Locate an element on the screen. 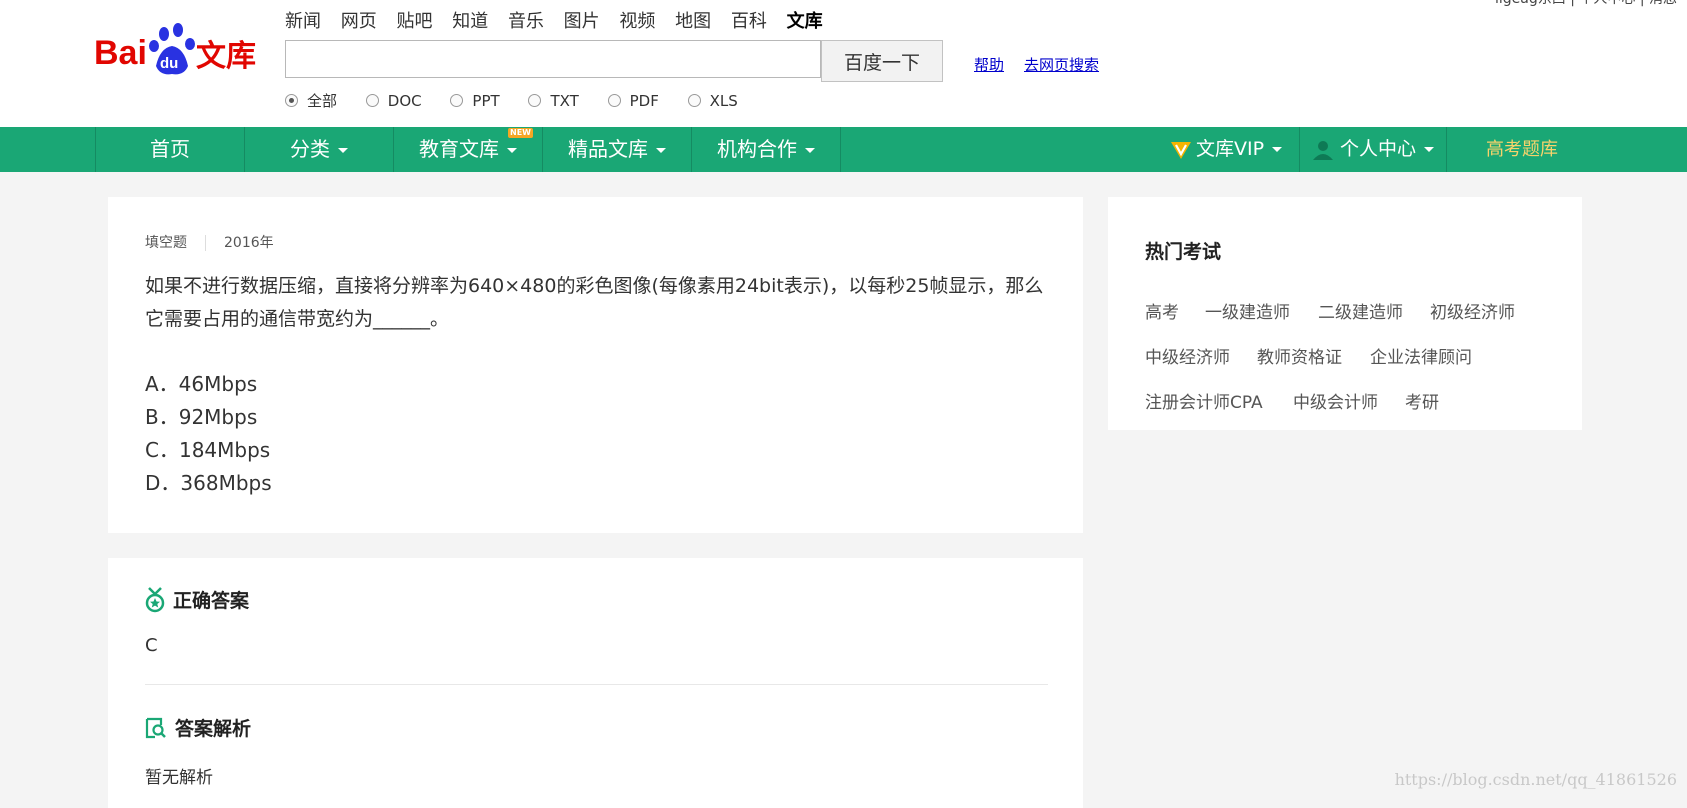 The width and height of the screenshot is (1687, 808). top-link-images: 图片 is located at coordinates (582, 21).